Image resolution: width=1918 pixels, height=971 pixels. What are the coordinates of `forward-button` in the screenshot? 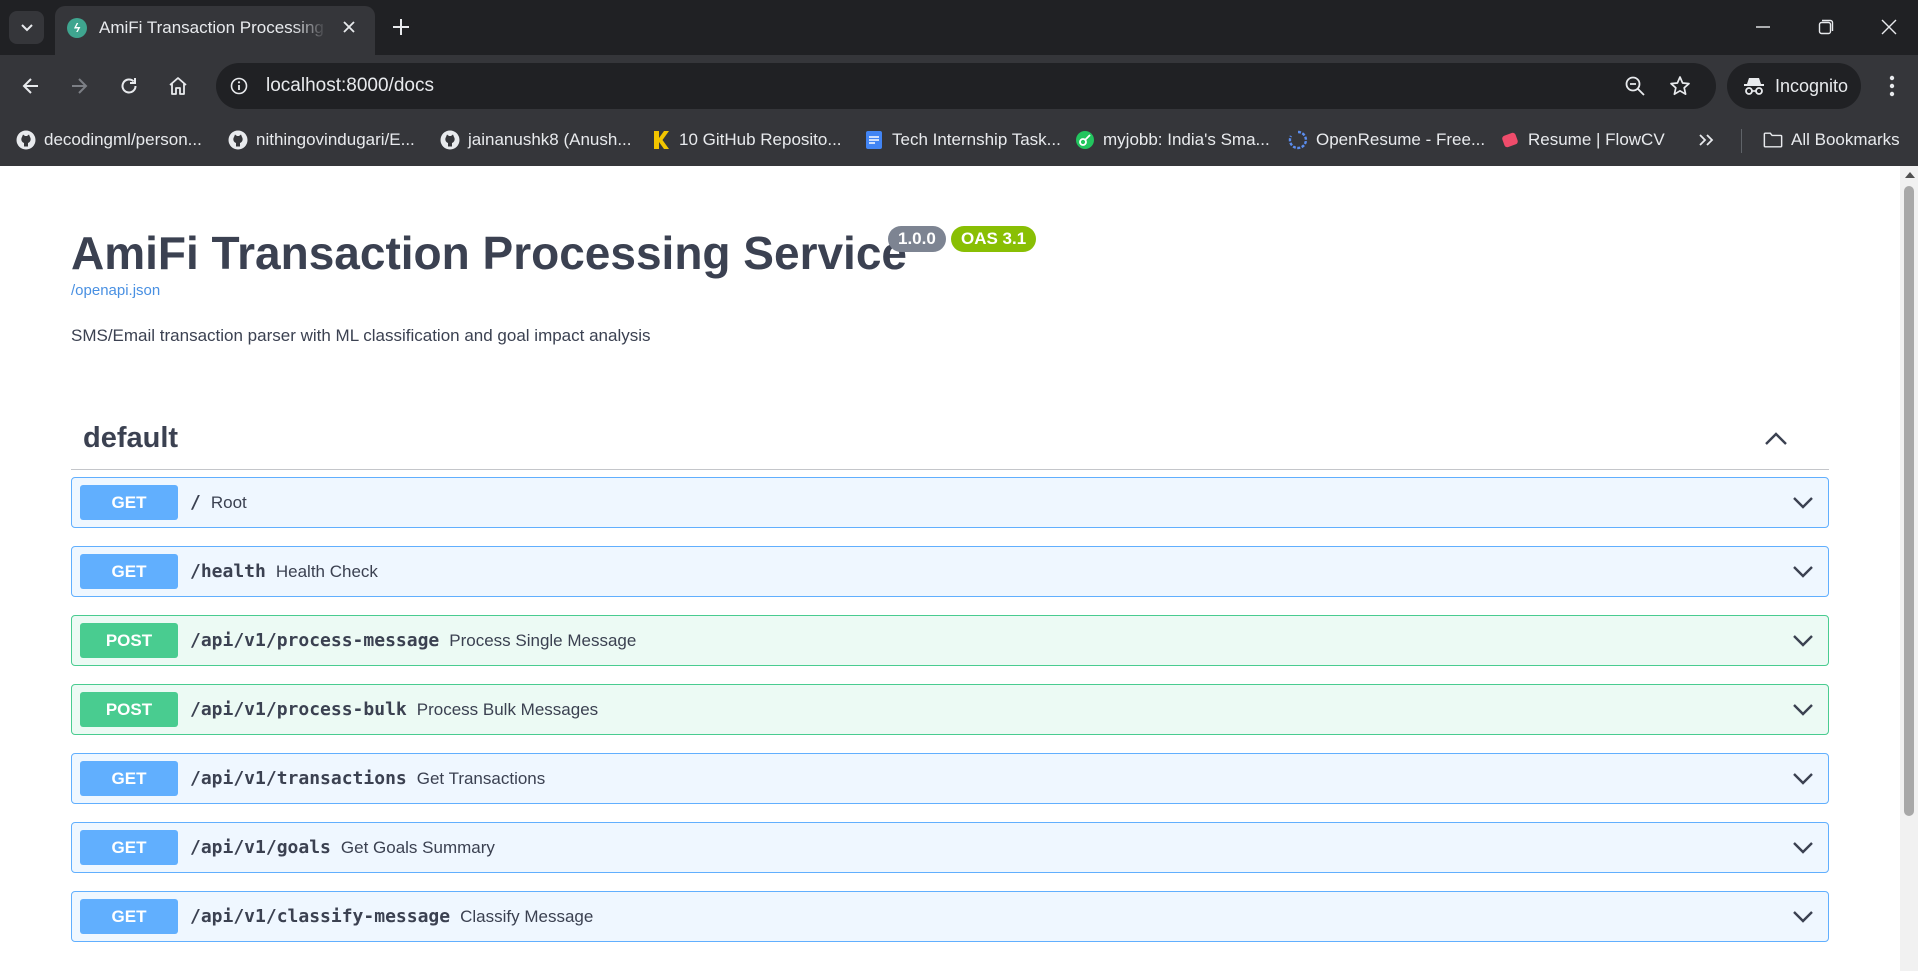 It's located at (79, 86).